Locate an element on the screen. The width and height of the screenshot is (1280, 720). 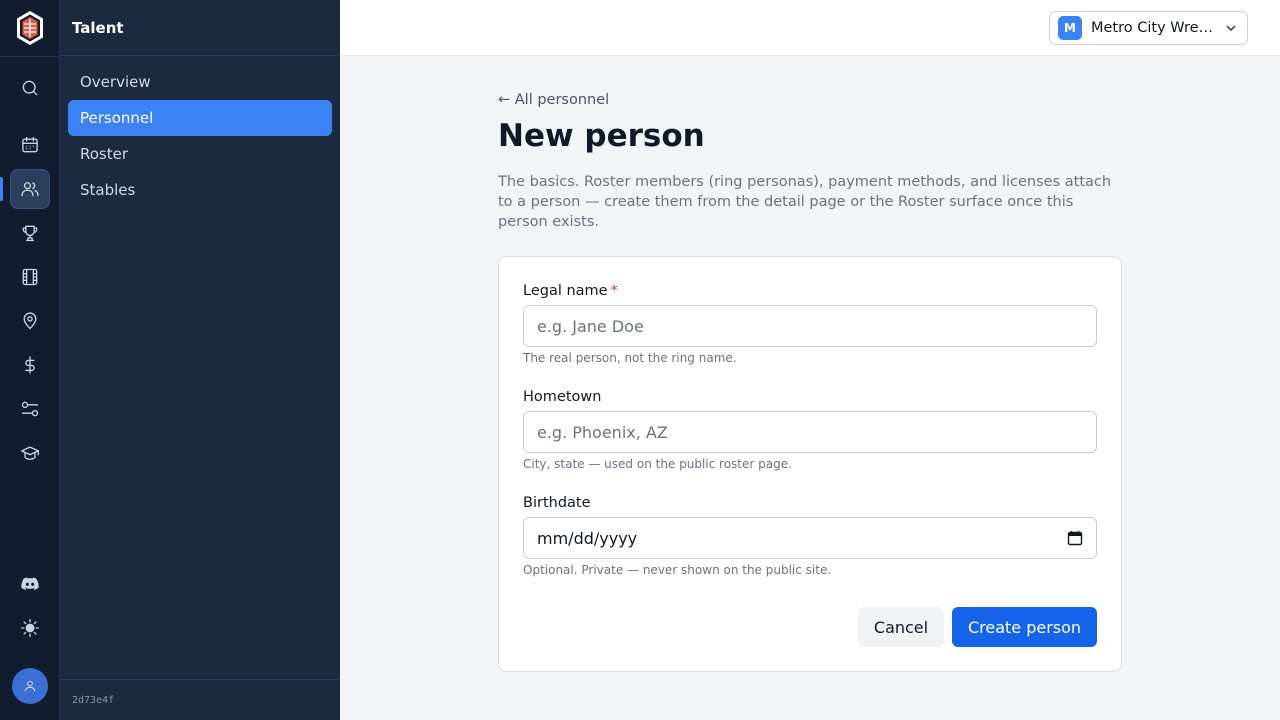
discord-icon is located at coordinates (30, 583).